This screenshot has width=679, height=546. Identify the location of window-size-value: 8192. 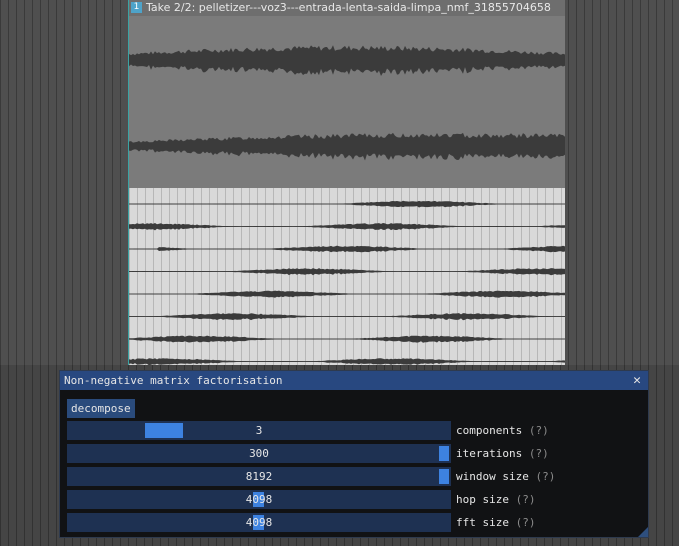
(259, 476).